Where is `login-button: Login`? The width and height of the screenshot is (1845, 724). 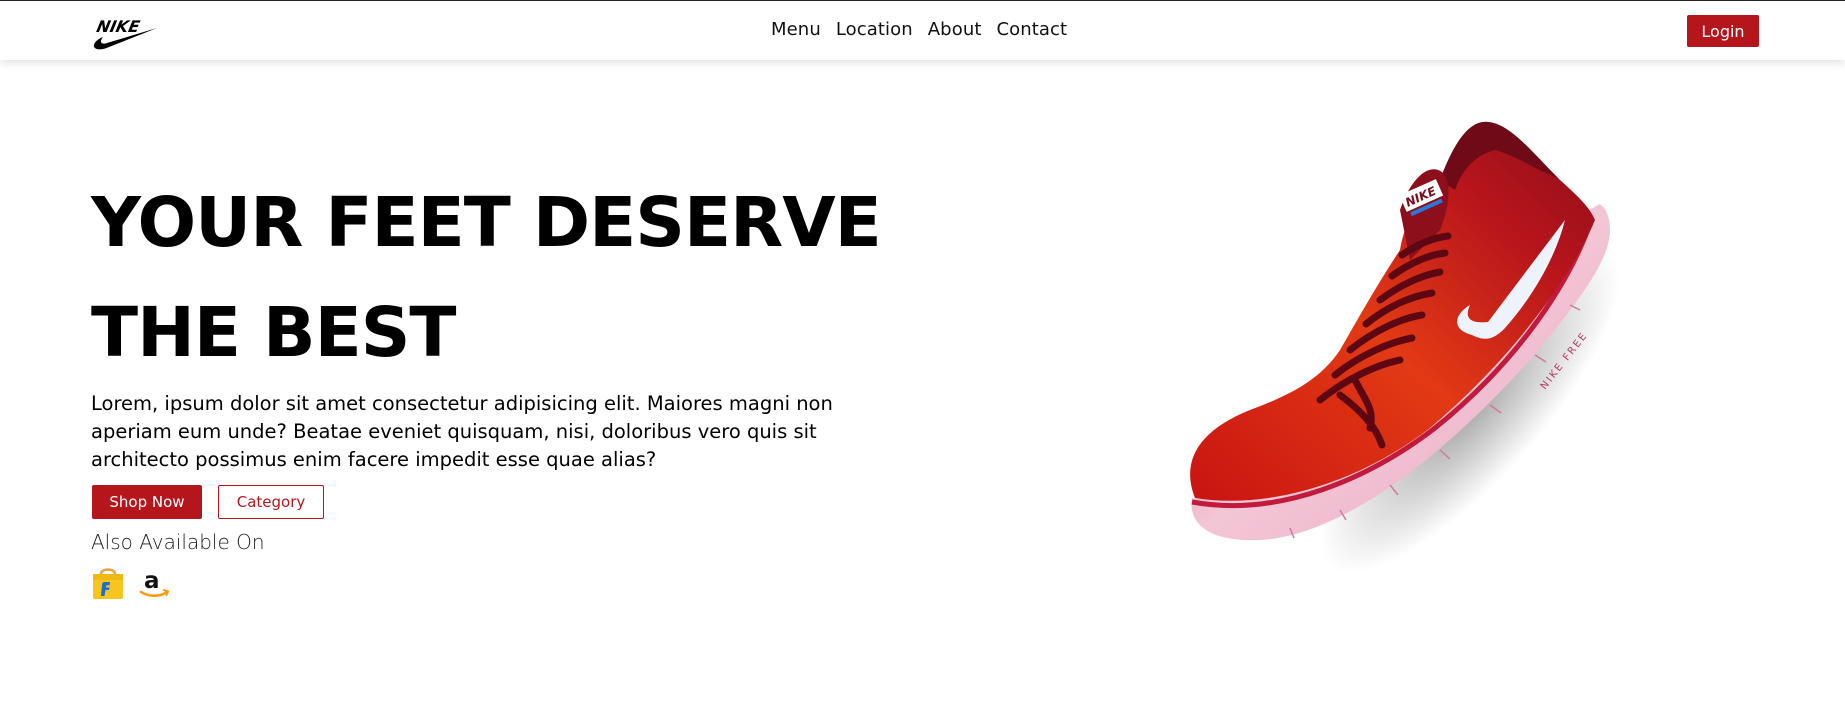
login-button: Login is located at coordinates (1723, 31).